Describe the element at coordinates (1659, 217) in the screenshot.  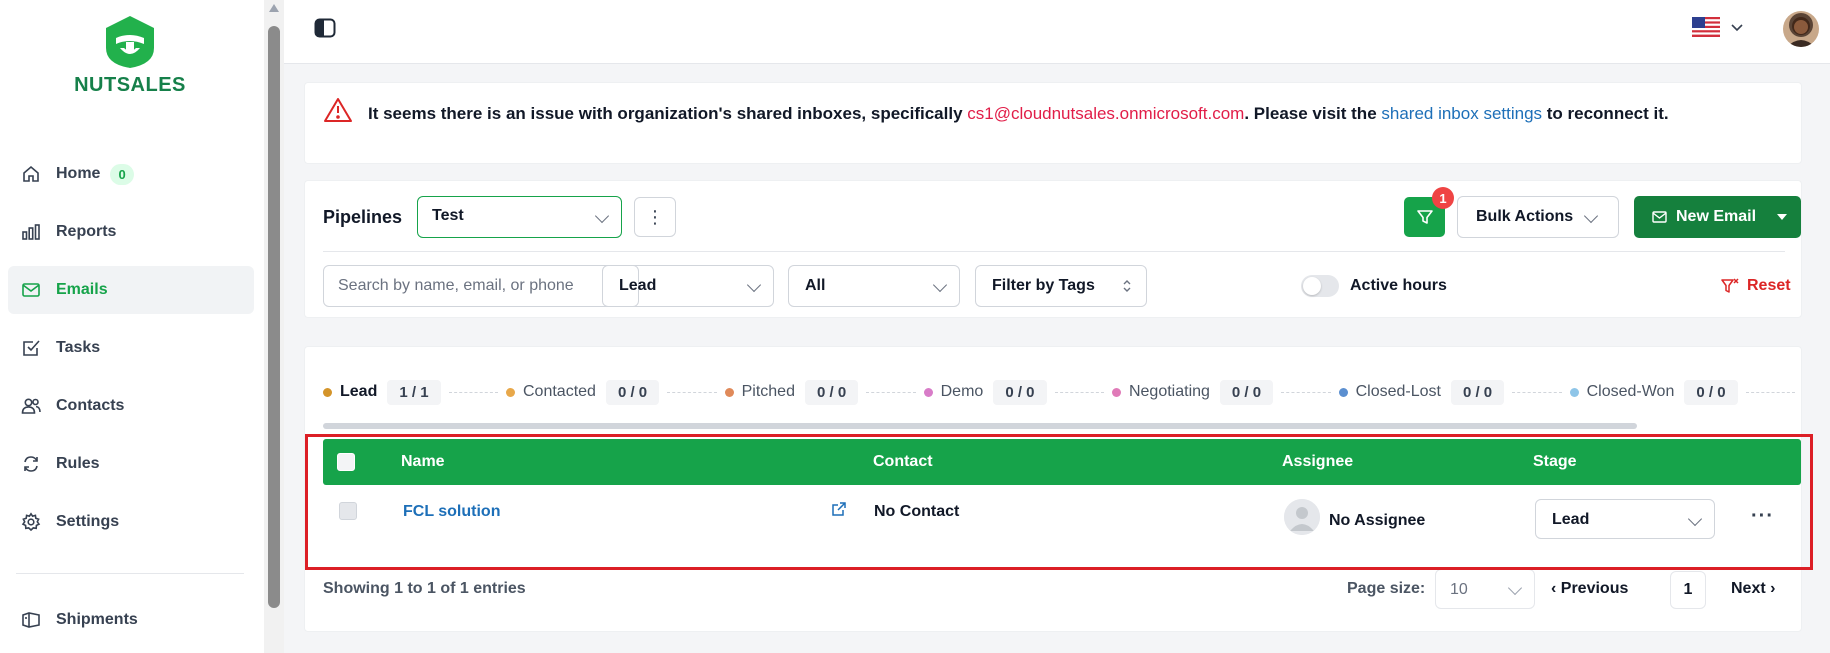
I see `compose-mail-icon` at that location.